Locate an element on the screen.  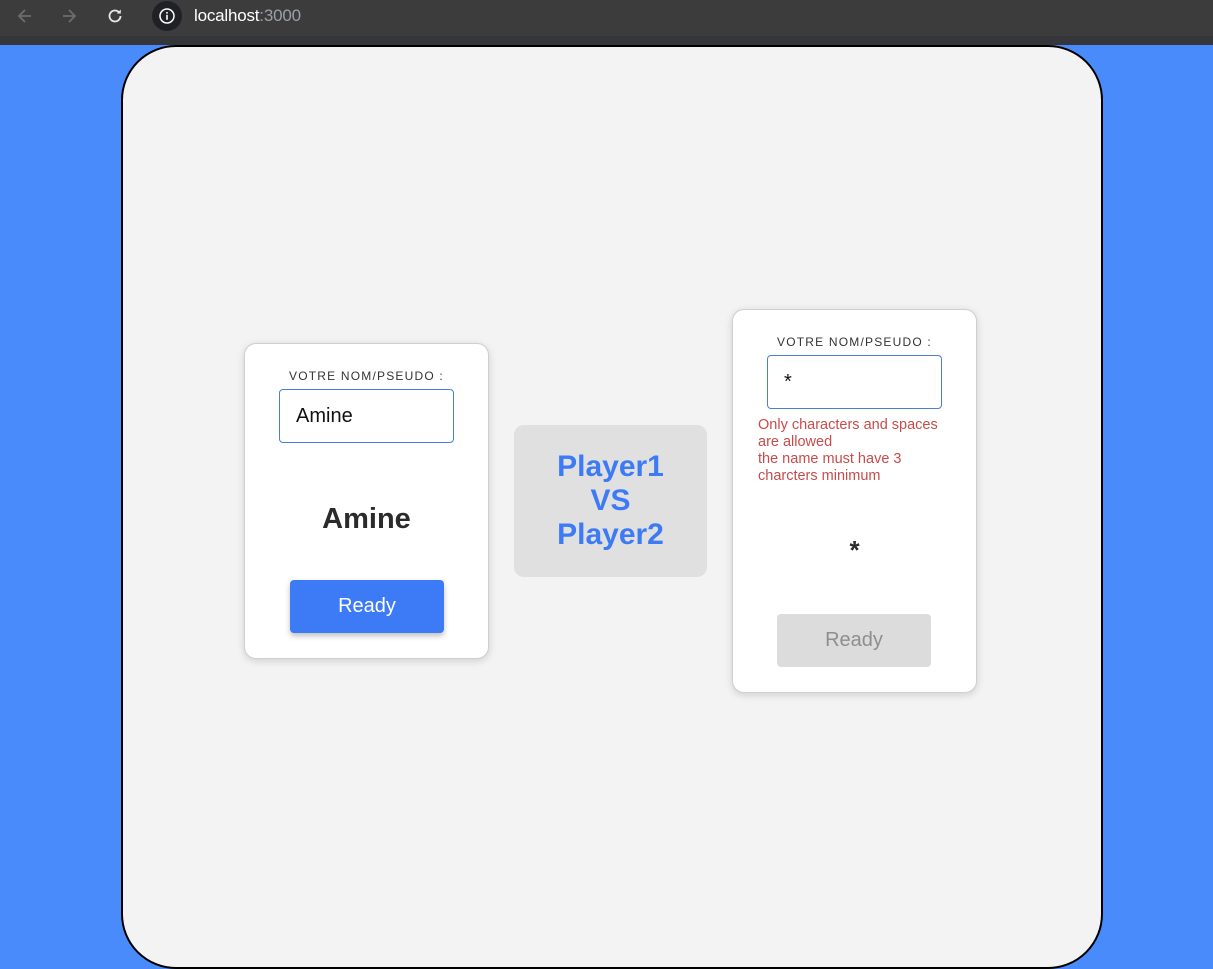
url-host: localhost is located at coordinates (227, 15).